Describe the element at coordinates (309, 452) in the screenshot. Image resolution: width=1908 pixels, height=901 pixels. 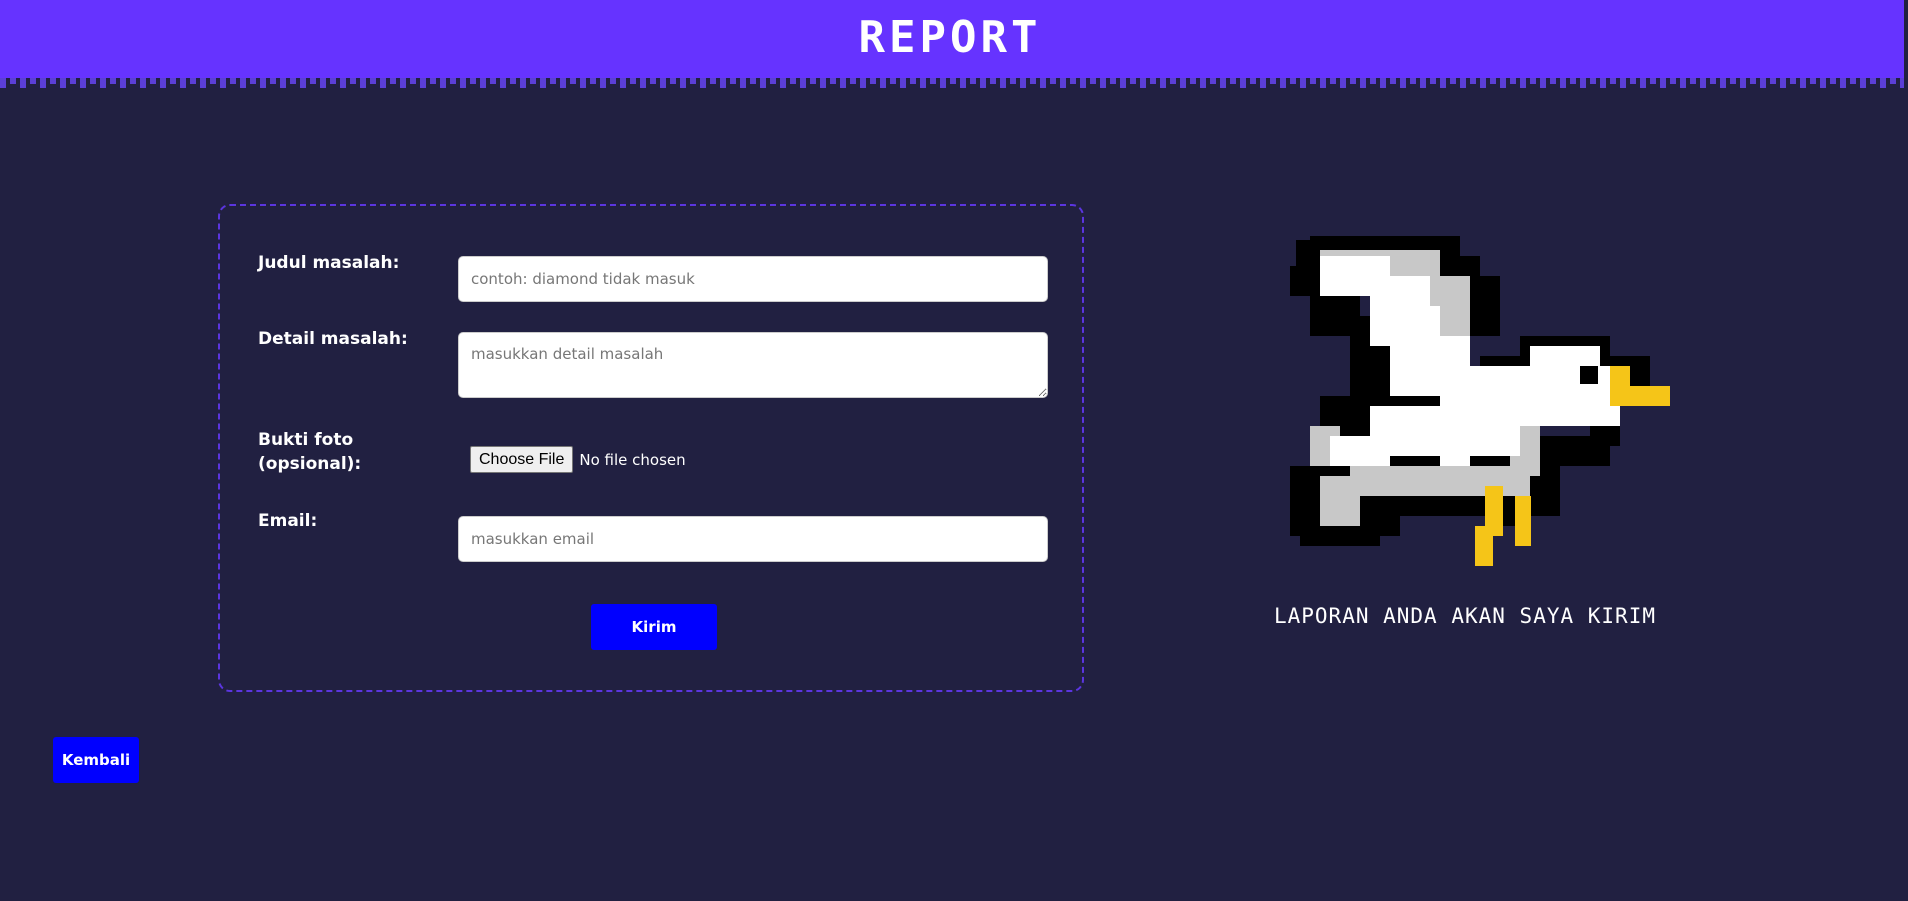
I see `photo-label: Bukti foto (opsional):` at that location.